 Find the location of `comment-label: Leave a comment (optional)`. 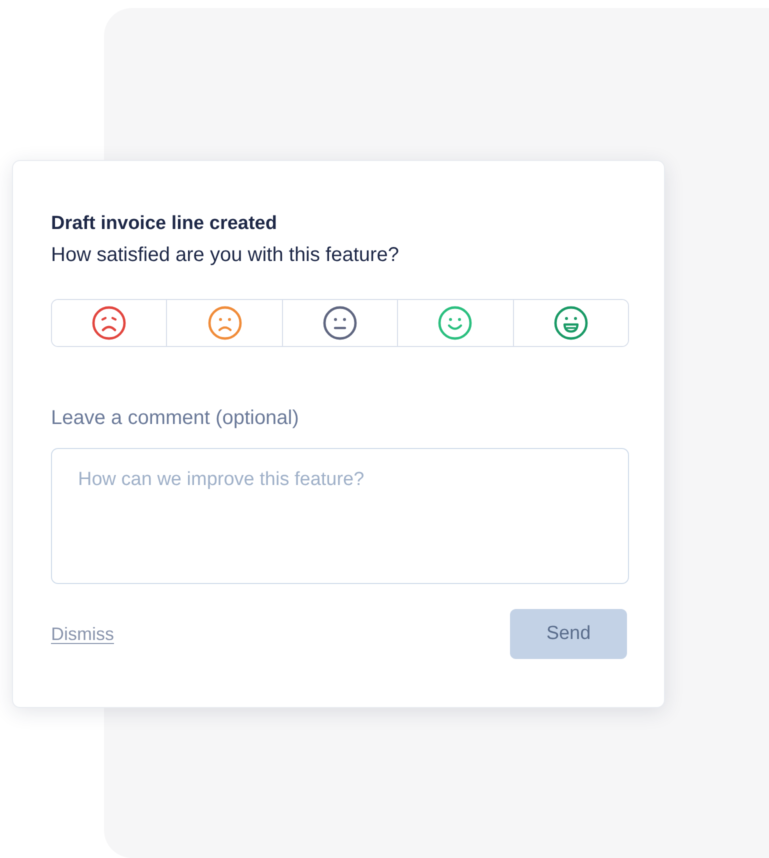

comment-label: Leave a comment (optional) is located at coordinates (175, 418).